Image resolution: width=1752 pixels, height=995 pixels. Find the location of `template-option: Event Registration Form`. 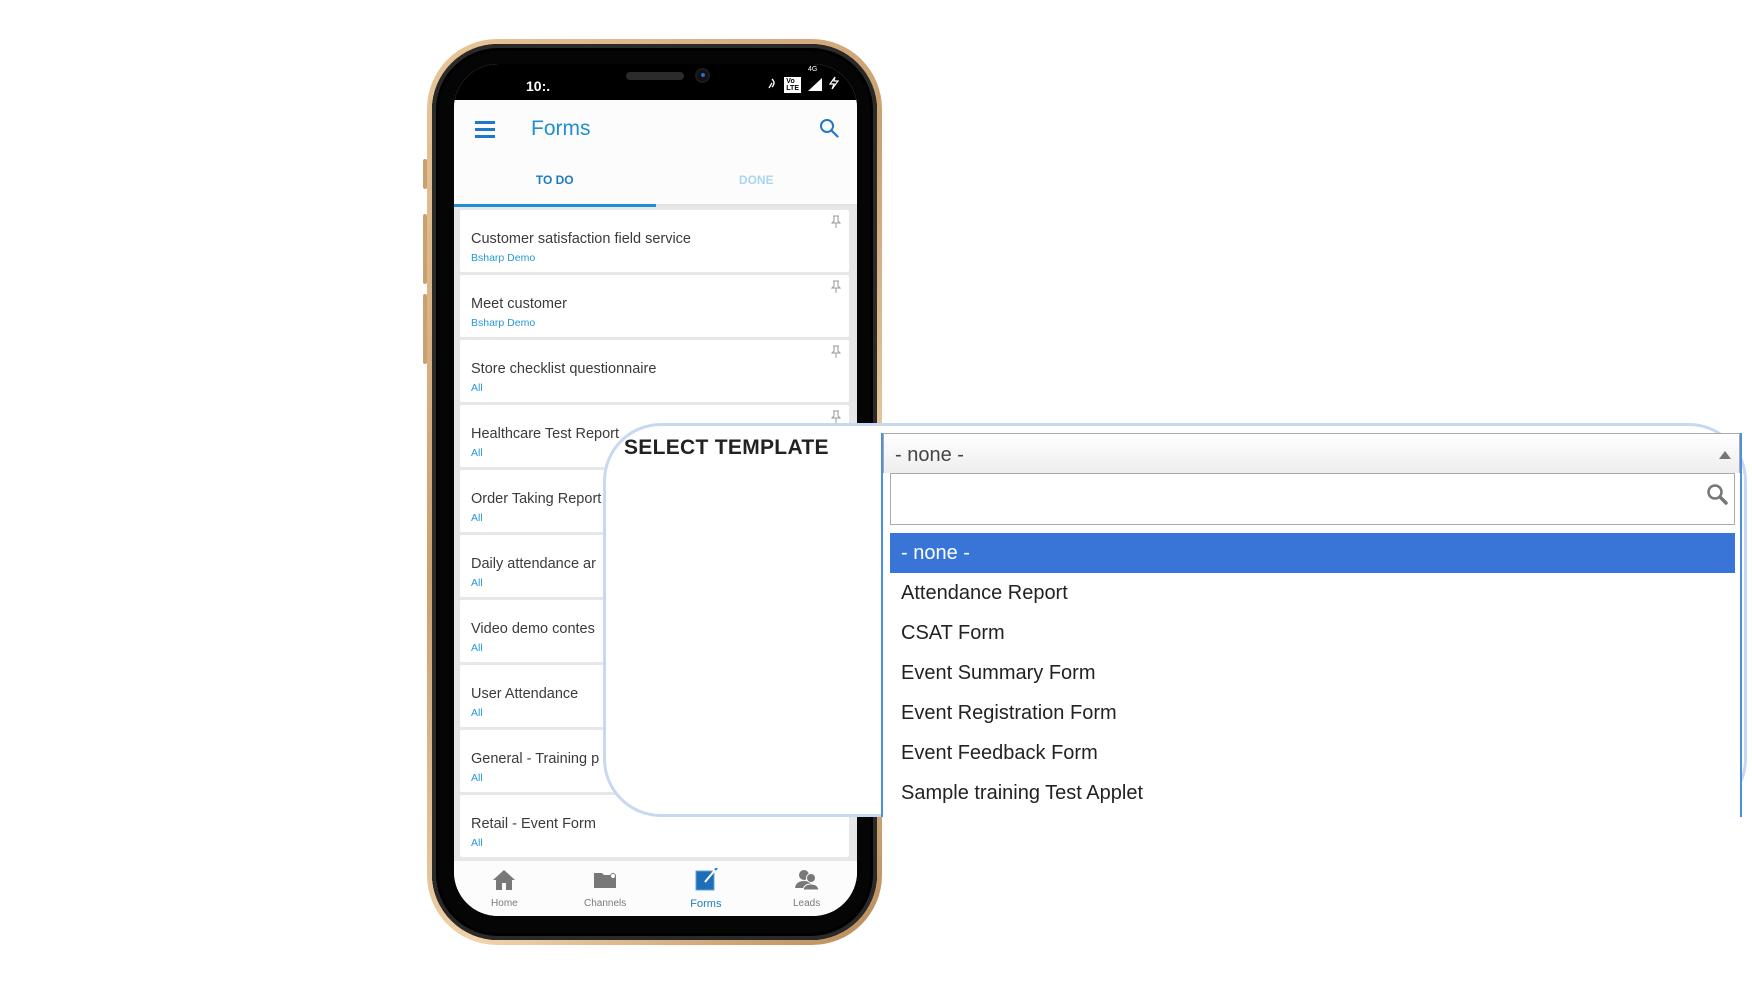

template-option: Event Registration Form is located at coordinates (1312, 713).